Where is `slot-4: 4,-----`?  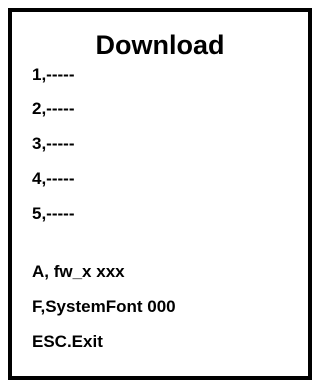 slot-4: 4,----- is located at coordinates (53, 179).